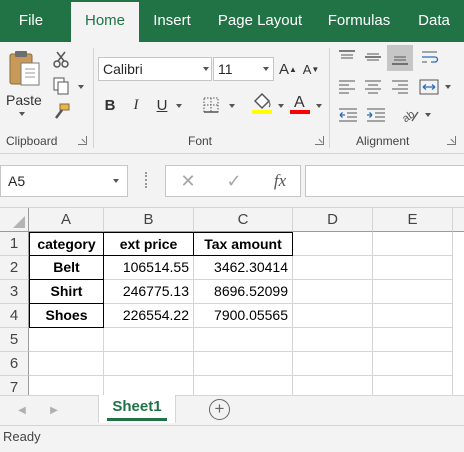  I want to click on cell-e6, so click(413, 364).